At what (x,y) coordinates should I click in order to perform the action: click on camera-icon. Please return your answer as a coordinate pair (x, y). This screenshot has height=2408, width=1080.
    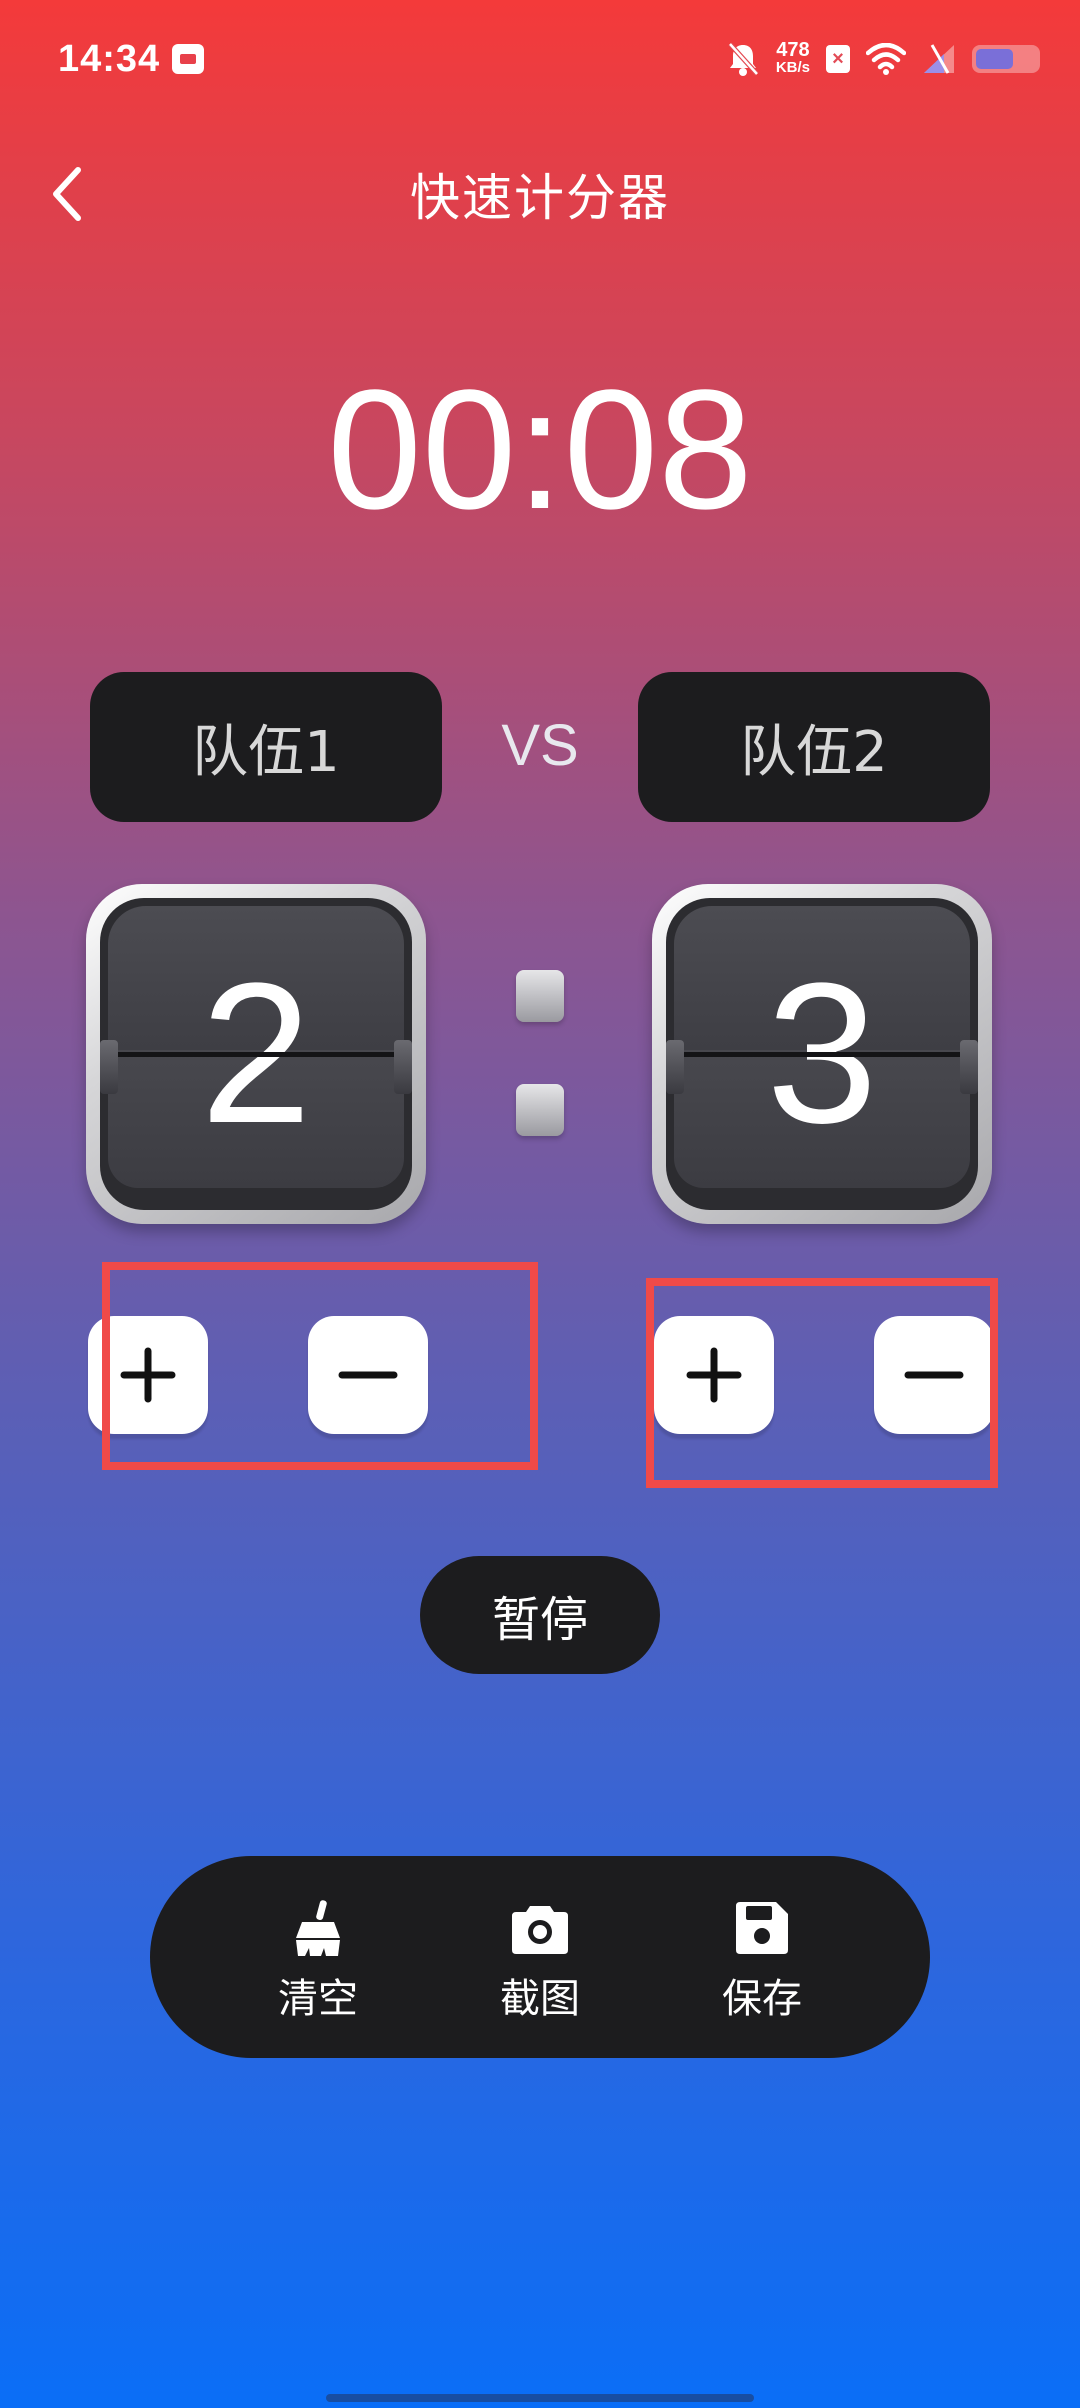
    Looking at the image, I should click on (540, 1930).